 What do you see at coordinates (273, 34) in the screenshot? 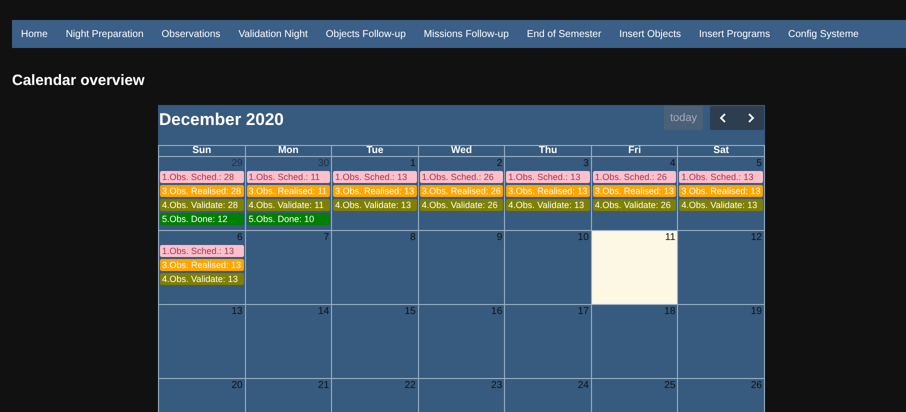
I see `nav-link: Validation Night` at bounding box center [273, 34].